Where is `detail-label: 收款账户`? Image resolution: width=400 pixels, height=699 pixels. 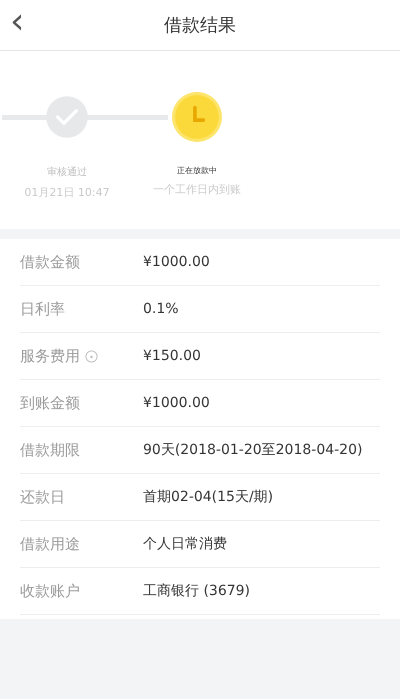
detail-label: 收款账户 is located at coordinates (50, 591).